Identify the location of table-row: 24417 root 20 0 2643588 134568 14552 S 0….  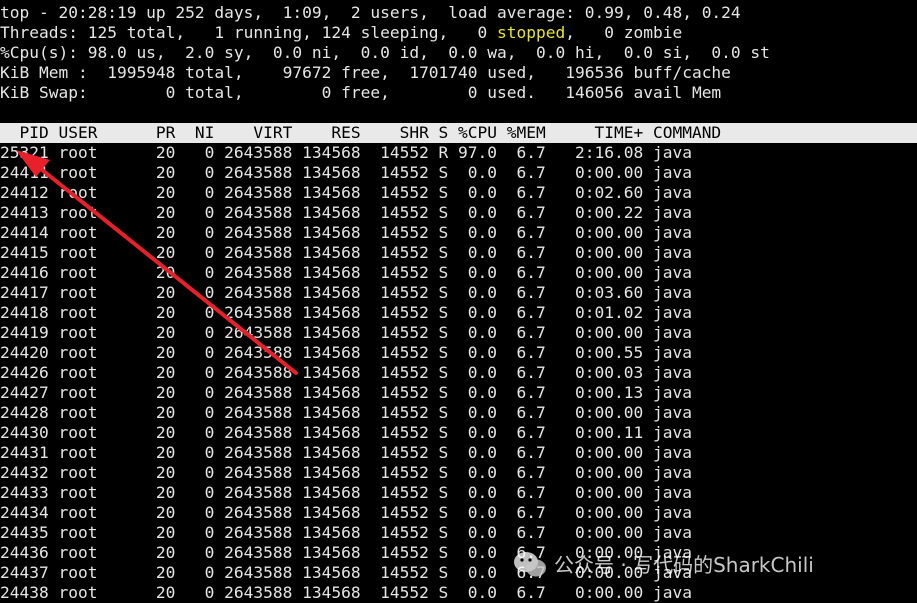
(346, 292).